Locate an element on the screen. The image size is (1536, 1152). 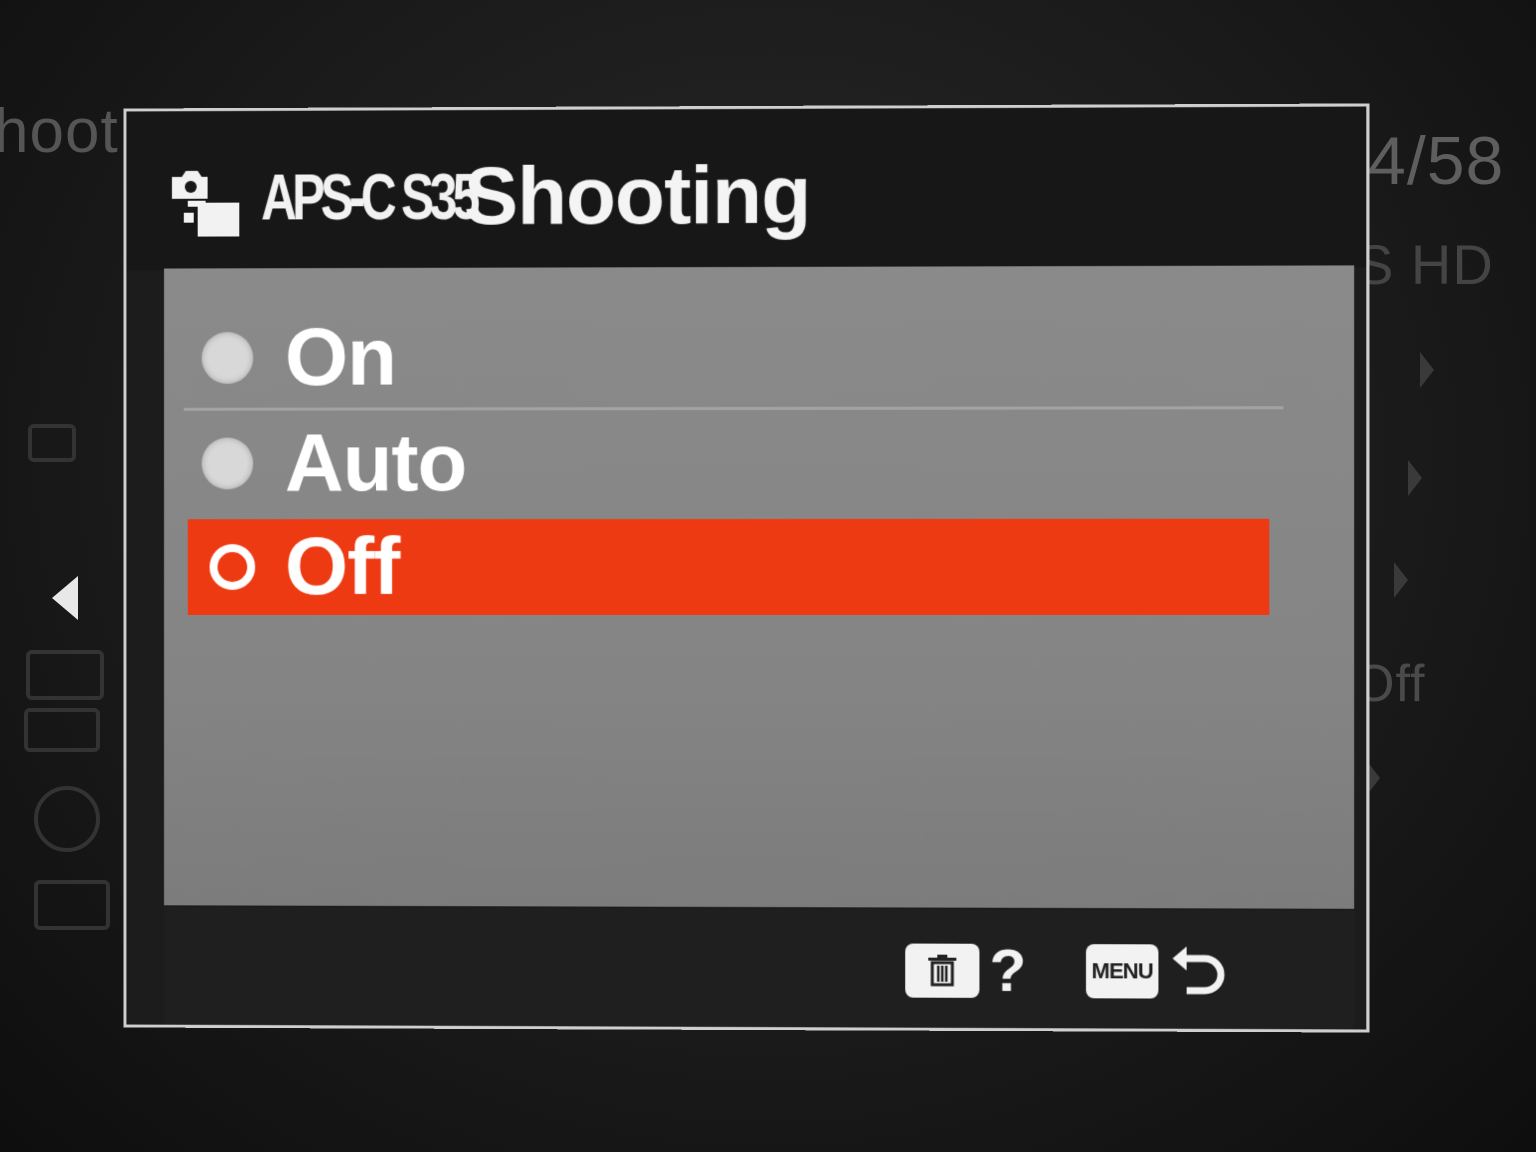
tab-left-arrow-icon is located at coordinates (65, 598).